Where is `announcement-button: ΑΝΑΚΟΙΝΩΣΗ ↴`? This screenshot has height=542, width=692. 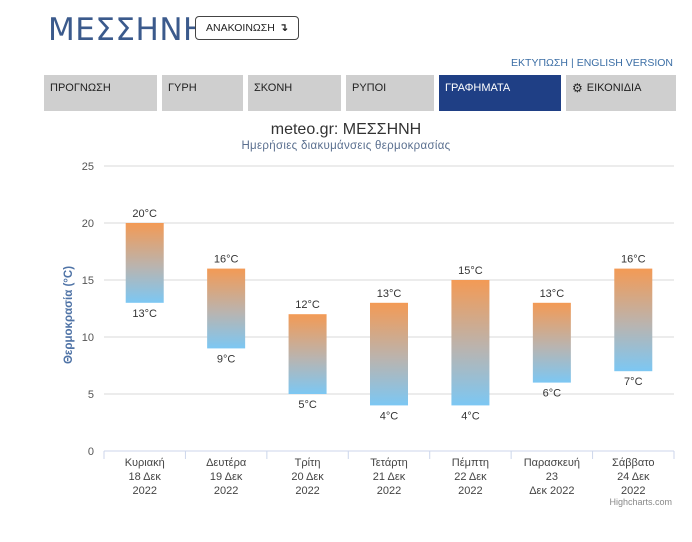 announcement-button: ΑΝΑΚΟΙΝΩΣΗ ↴ is located at coordinates (247, 28).